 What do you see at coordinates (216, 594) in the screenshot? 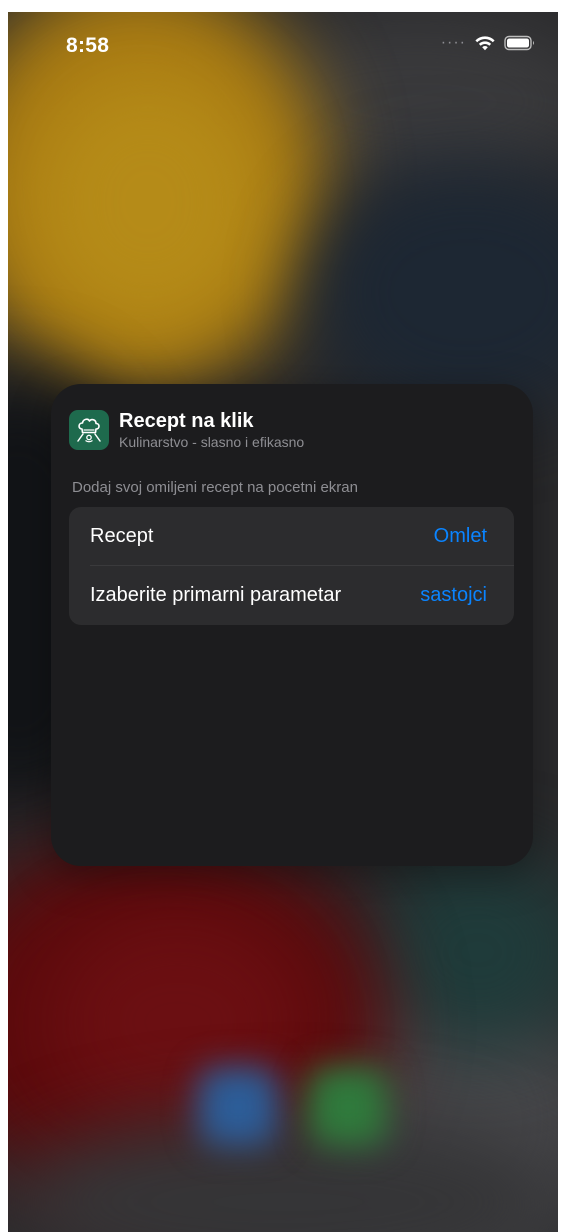
I see `parameter-label: Izaberite primarni parametar` at bounding box center [216, 594].